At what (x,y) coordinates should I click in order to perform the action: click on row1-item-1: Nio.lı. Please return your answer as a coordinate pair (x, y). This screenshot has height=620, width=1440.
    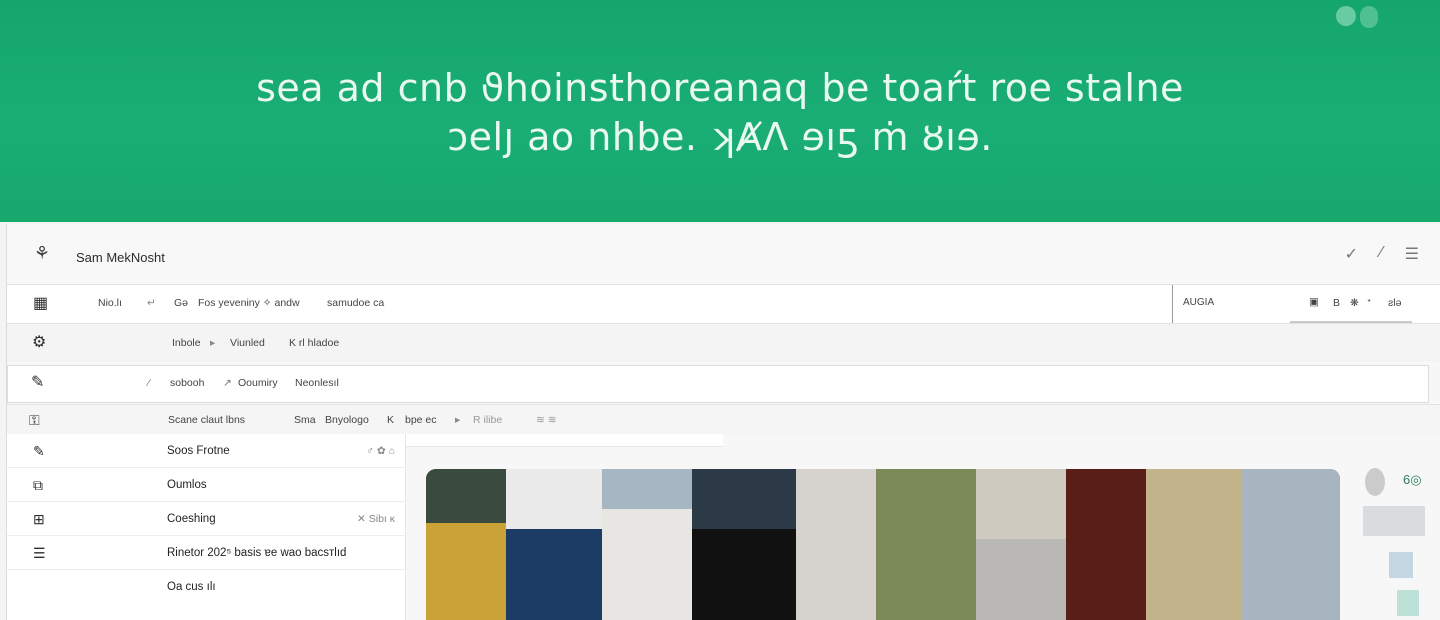
    Looking at the image, I should click on (110, 303).